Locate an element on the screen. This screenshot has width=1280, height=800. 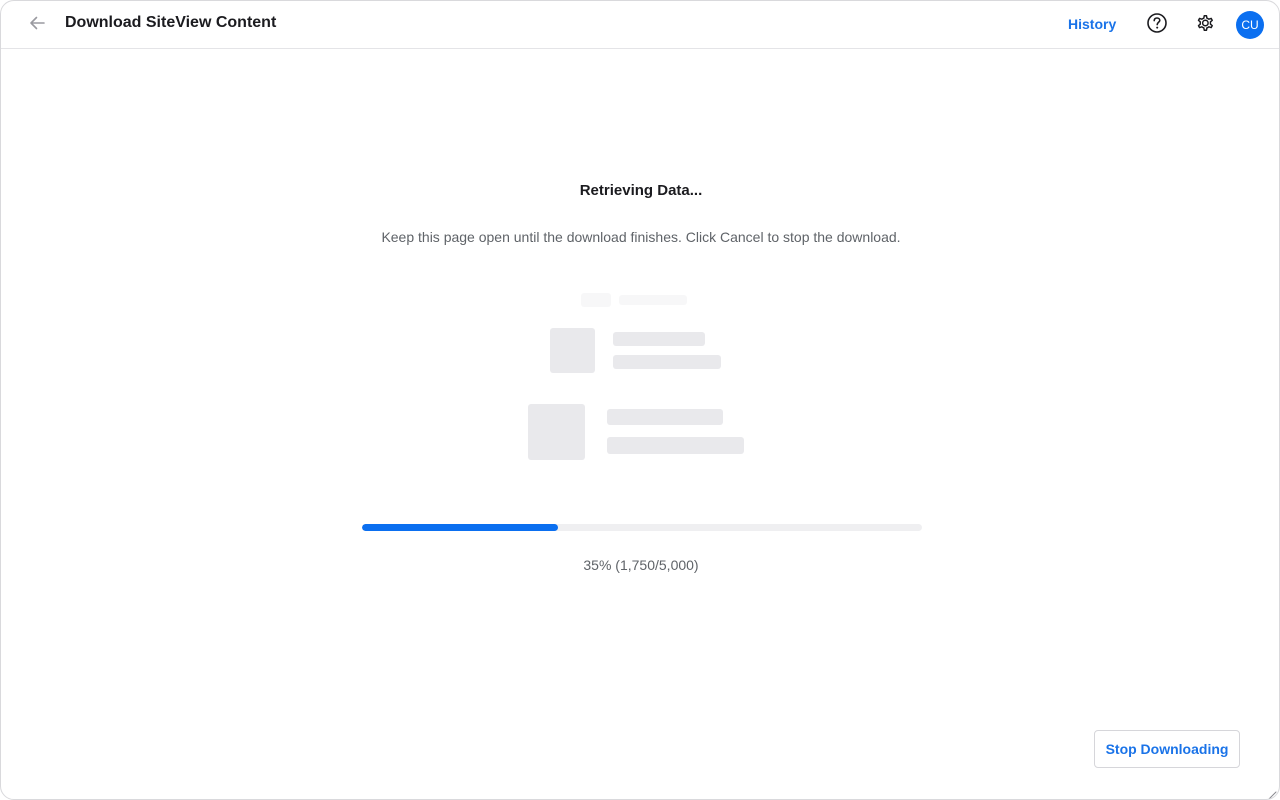
back-button is located at coordinates (37, 25).